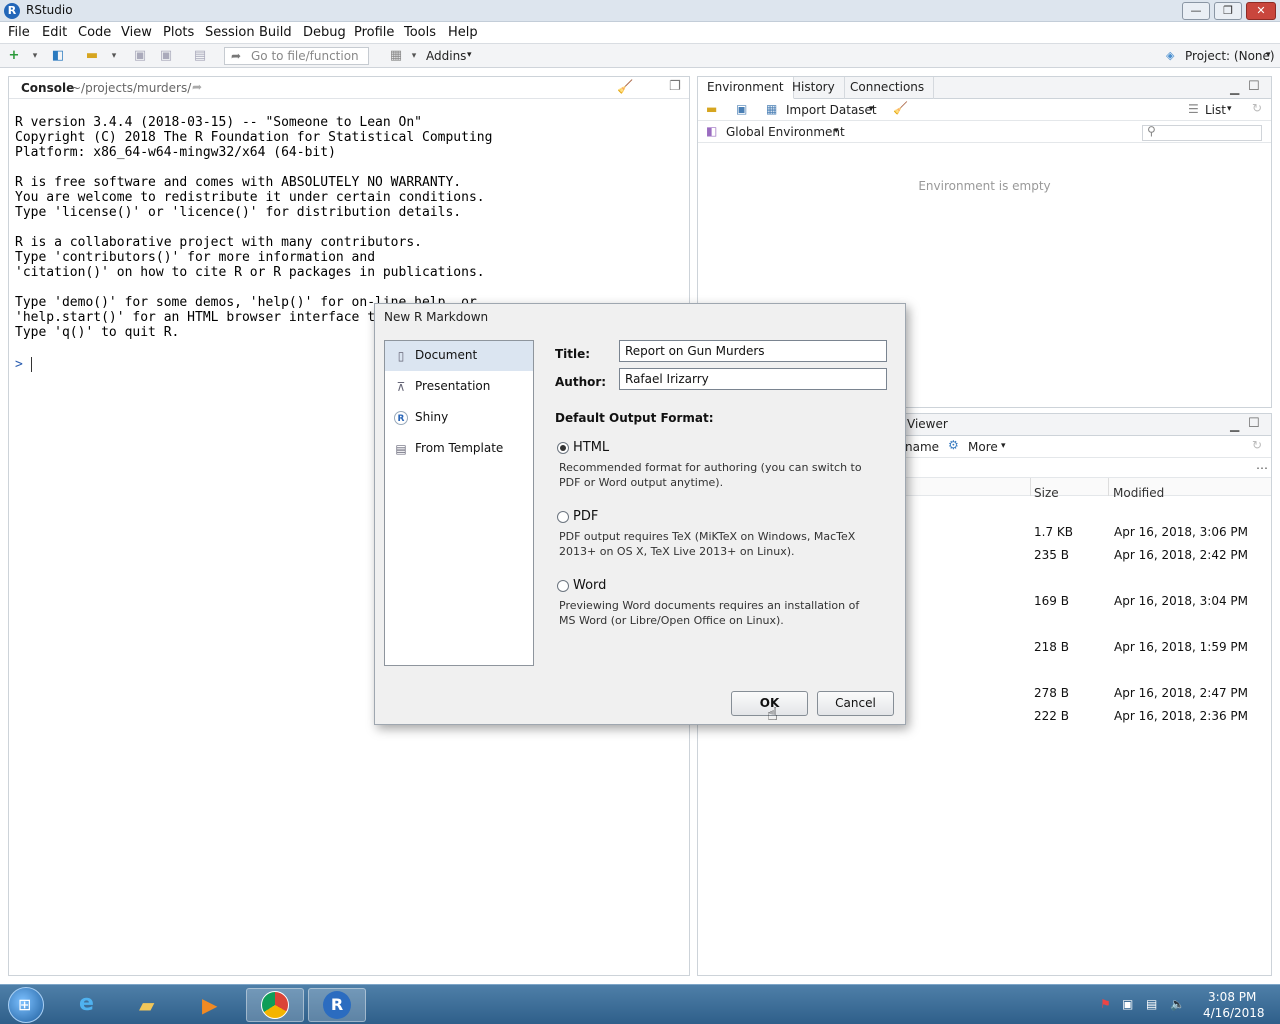  Describe the element at coordinates (831, 110) in the screenshot. I see `import-dataset-button: Import Dataset` at that location.